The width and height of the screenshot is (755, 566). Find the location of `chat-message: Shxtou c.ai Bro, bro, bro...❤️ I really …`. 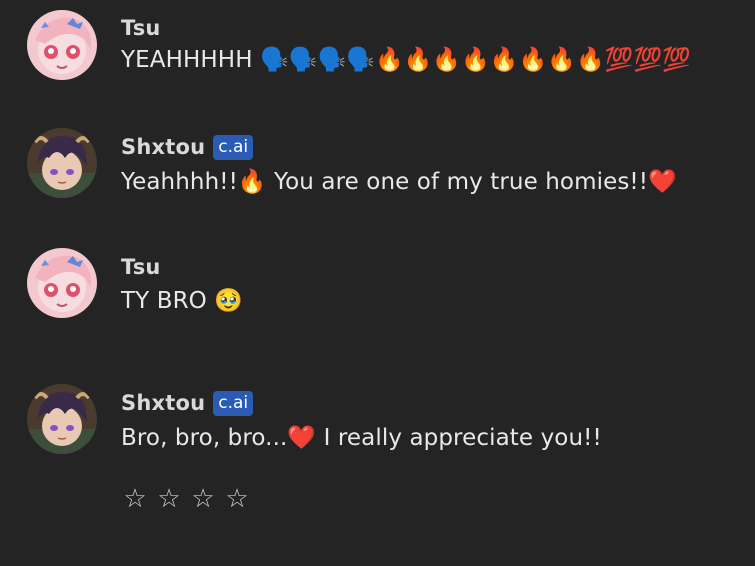

chat-message: Shxtou c.ai Bro, bro, bro...❤️ I really … is located at coordinates (377, 424).